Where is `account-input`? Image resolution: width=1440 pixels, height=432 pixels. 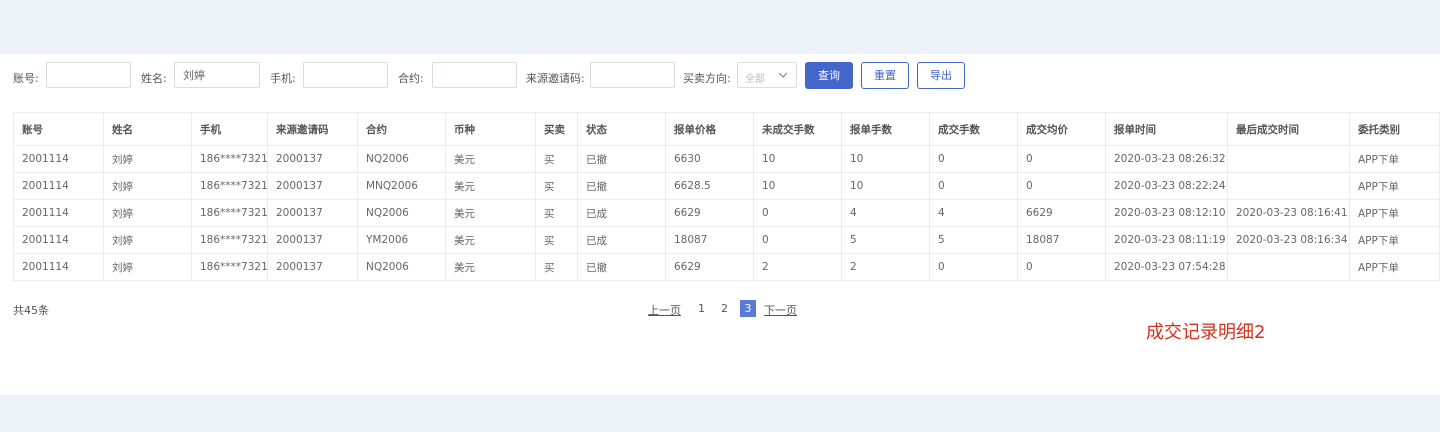
account-input is located at coordinates (88, 75).